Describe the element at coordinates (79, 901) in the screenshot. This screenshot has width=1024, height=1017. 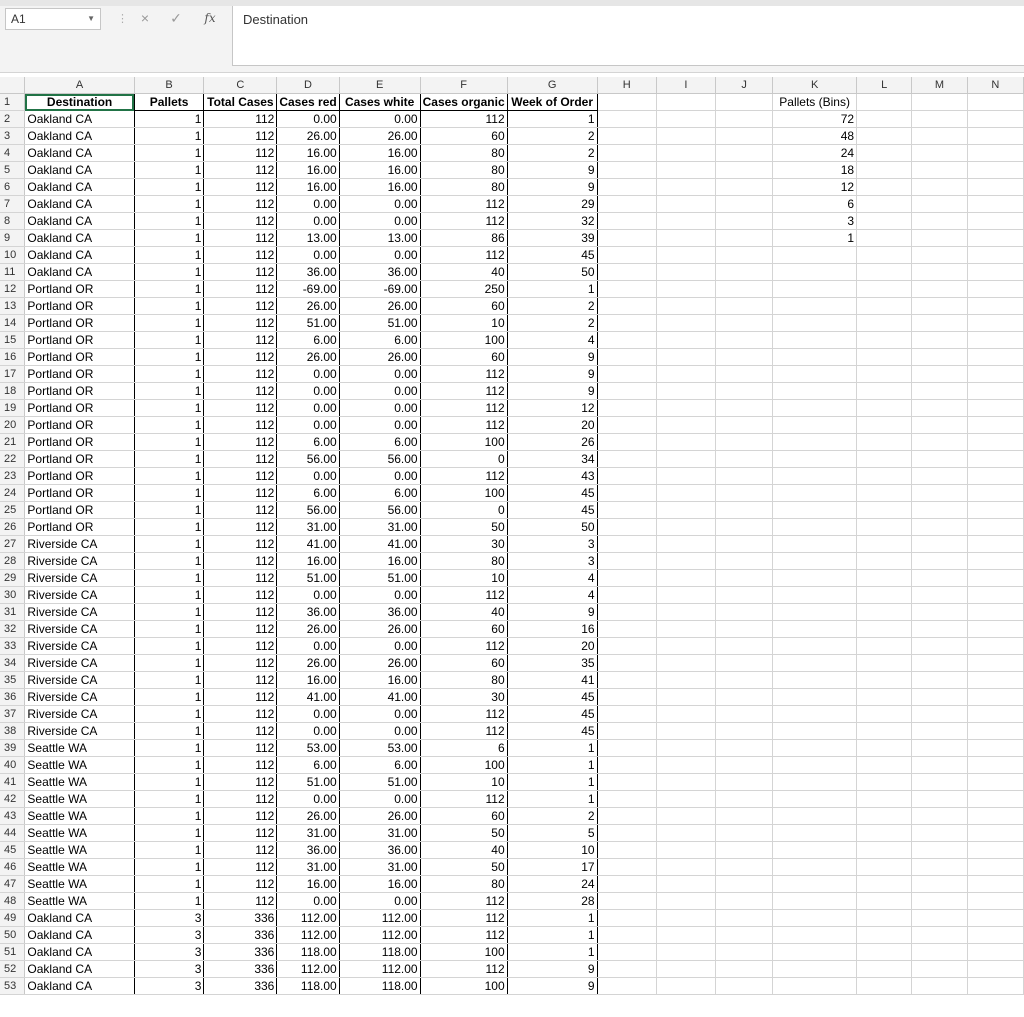
I see `cell: Seattle WA` at that location.